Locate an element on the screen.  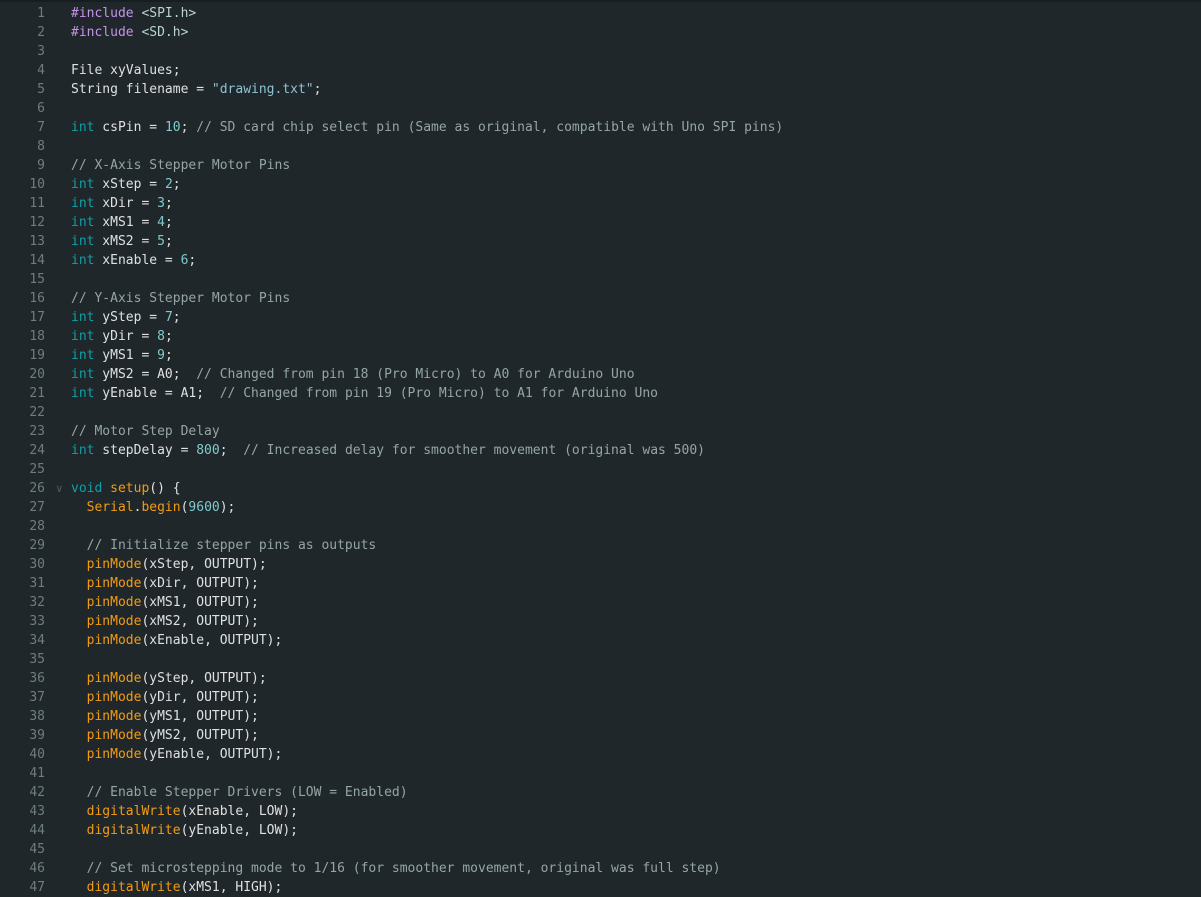
code-line: 41 is located at coordinates (600, 773).